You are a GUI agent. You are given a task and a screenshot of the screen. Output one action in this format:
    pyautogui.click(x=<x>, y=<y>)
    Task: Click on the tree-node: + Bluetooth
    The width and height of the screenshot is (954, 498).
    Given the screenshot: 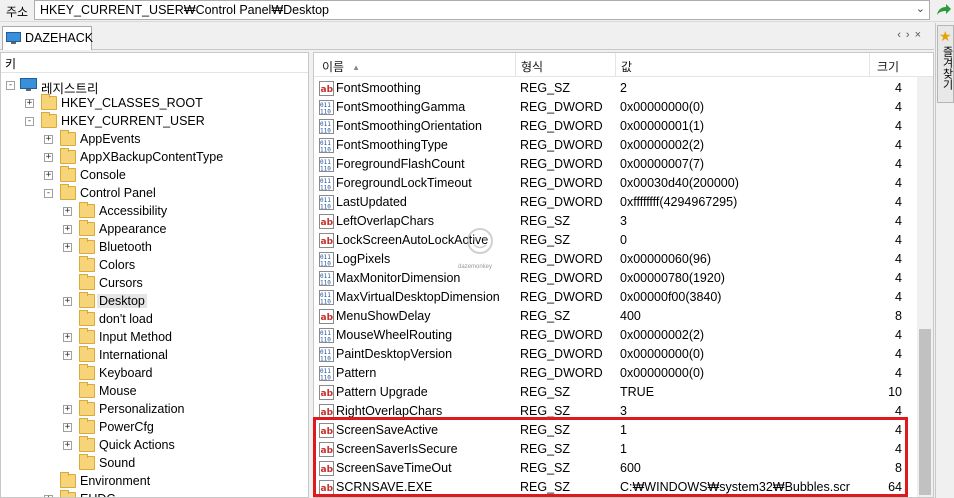 What is the action you would take?
    pyautogui.click(x=151, y=247)
    